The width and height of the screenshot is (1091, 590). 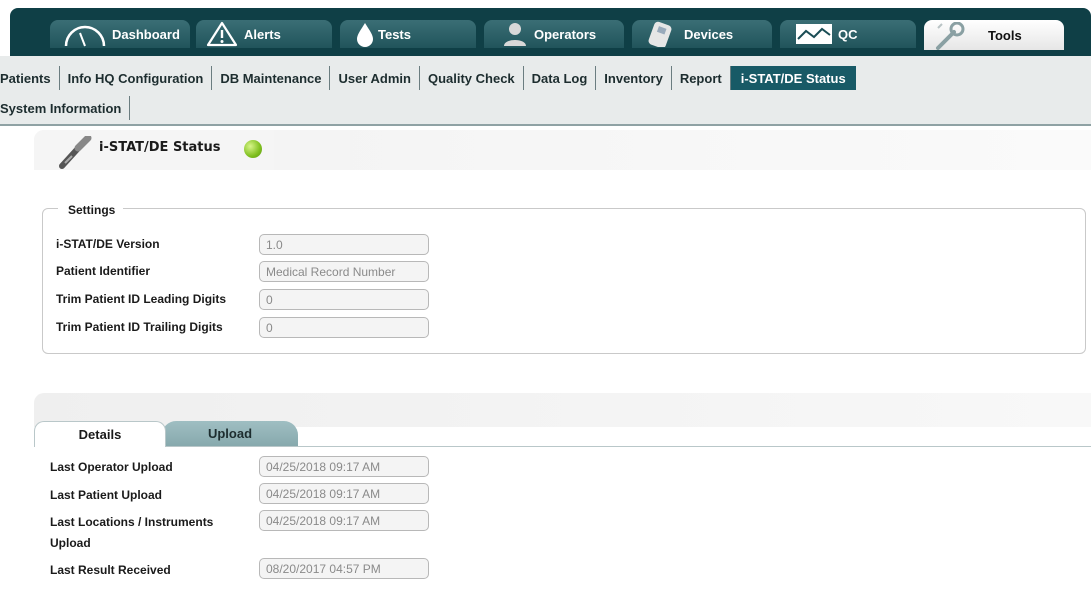 I want to click on last-result-received-field, so click(x=344, y=568).